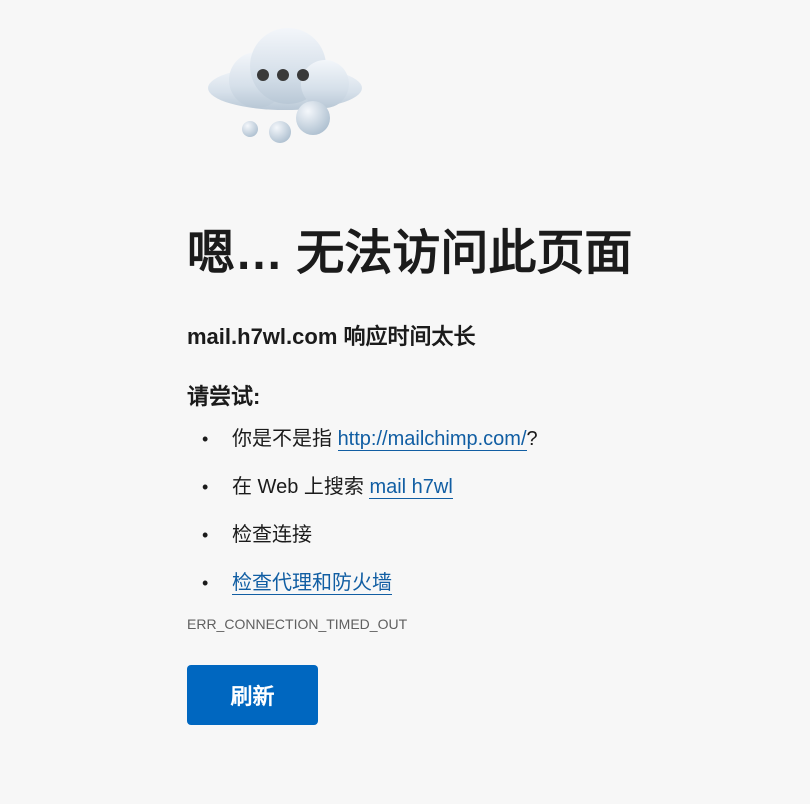 The width and height of the screenshot is (810, 804). What do you see at coordinates (313, 118) in the screenshot?
I see `cloud-drop-large` at bounding box center [313, 118].